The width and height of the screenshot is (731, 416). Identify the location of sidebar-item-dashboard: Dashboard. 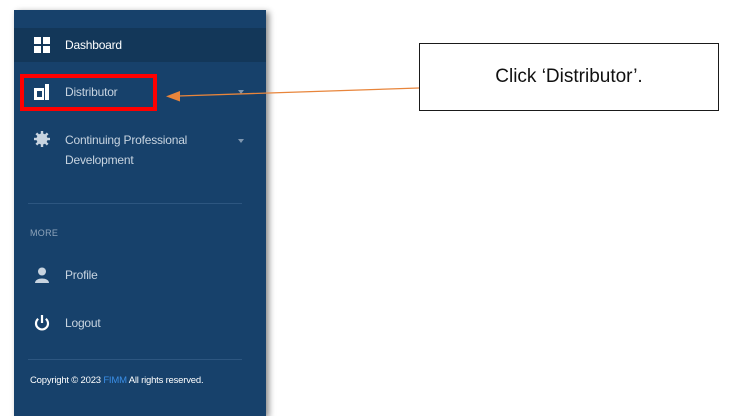
(140, 45).